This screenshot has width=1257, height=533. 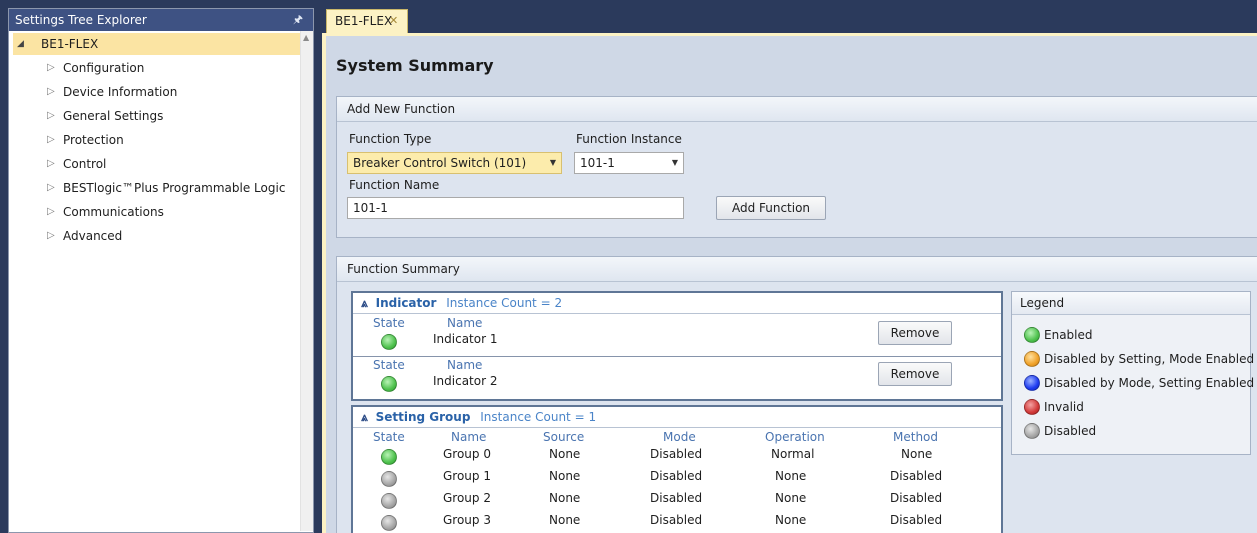 What do you see at coordinates (771, 208) in the screenshot?
I see `add-function-button: Add Function` at bounding box center [771, 208].